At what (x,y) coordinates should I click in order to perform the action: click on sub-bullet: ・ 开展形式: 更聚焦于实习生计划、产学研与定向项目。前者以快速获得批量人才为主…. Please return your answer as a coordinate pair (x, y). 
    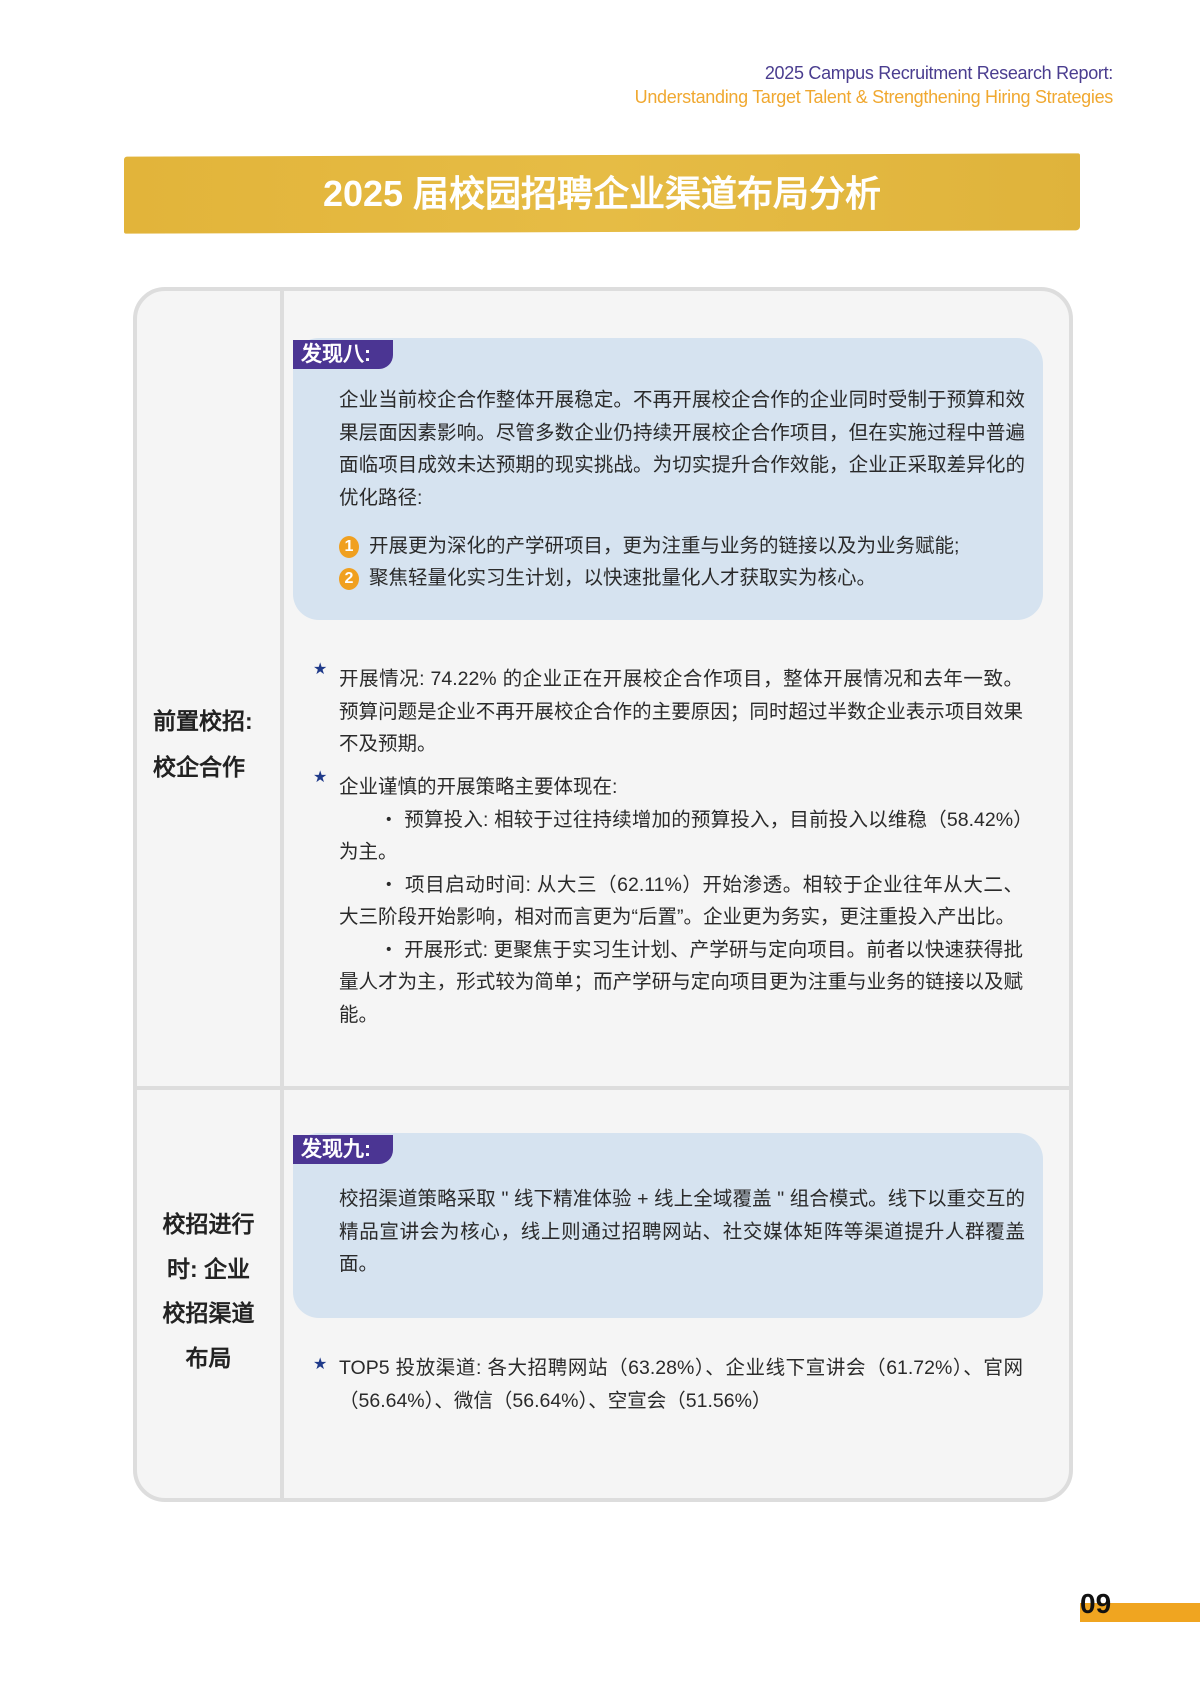
    Looking at the image, I should click on (681, 982).